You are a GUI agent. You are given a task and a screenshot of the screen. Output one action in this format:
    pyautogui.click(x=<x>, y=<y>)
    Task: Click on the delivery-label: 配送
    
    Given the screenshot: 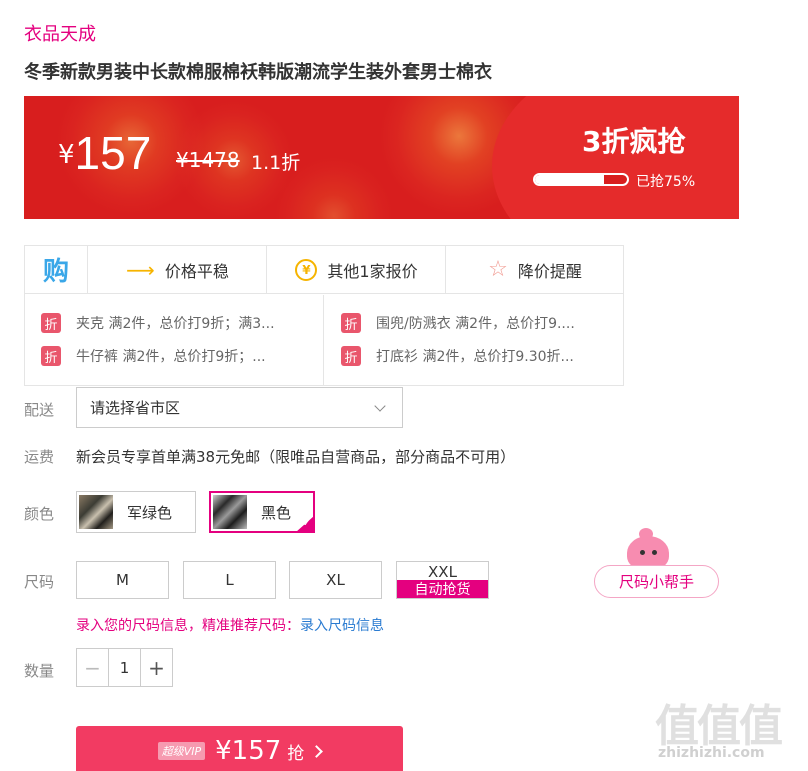 What is the action you would take?
    pyautogui.click(x=39, y=410)
    